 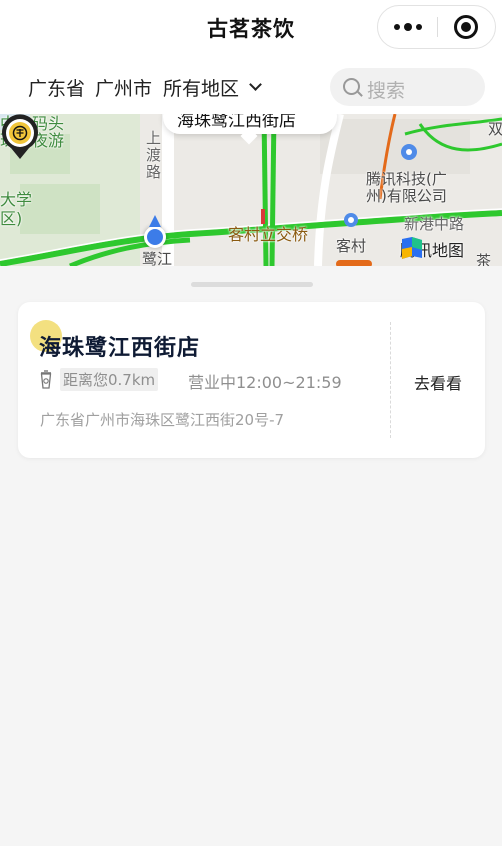 What do you see at coordinates (120, 348) in the screenshot?
I see `store-name: 海珠鹭江西街店` at bounding box center [120, 348].